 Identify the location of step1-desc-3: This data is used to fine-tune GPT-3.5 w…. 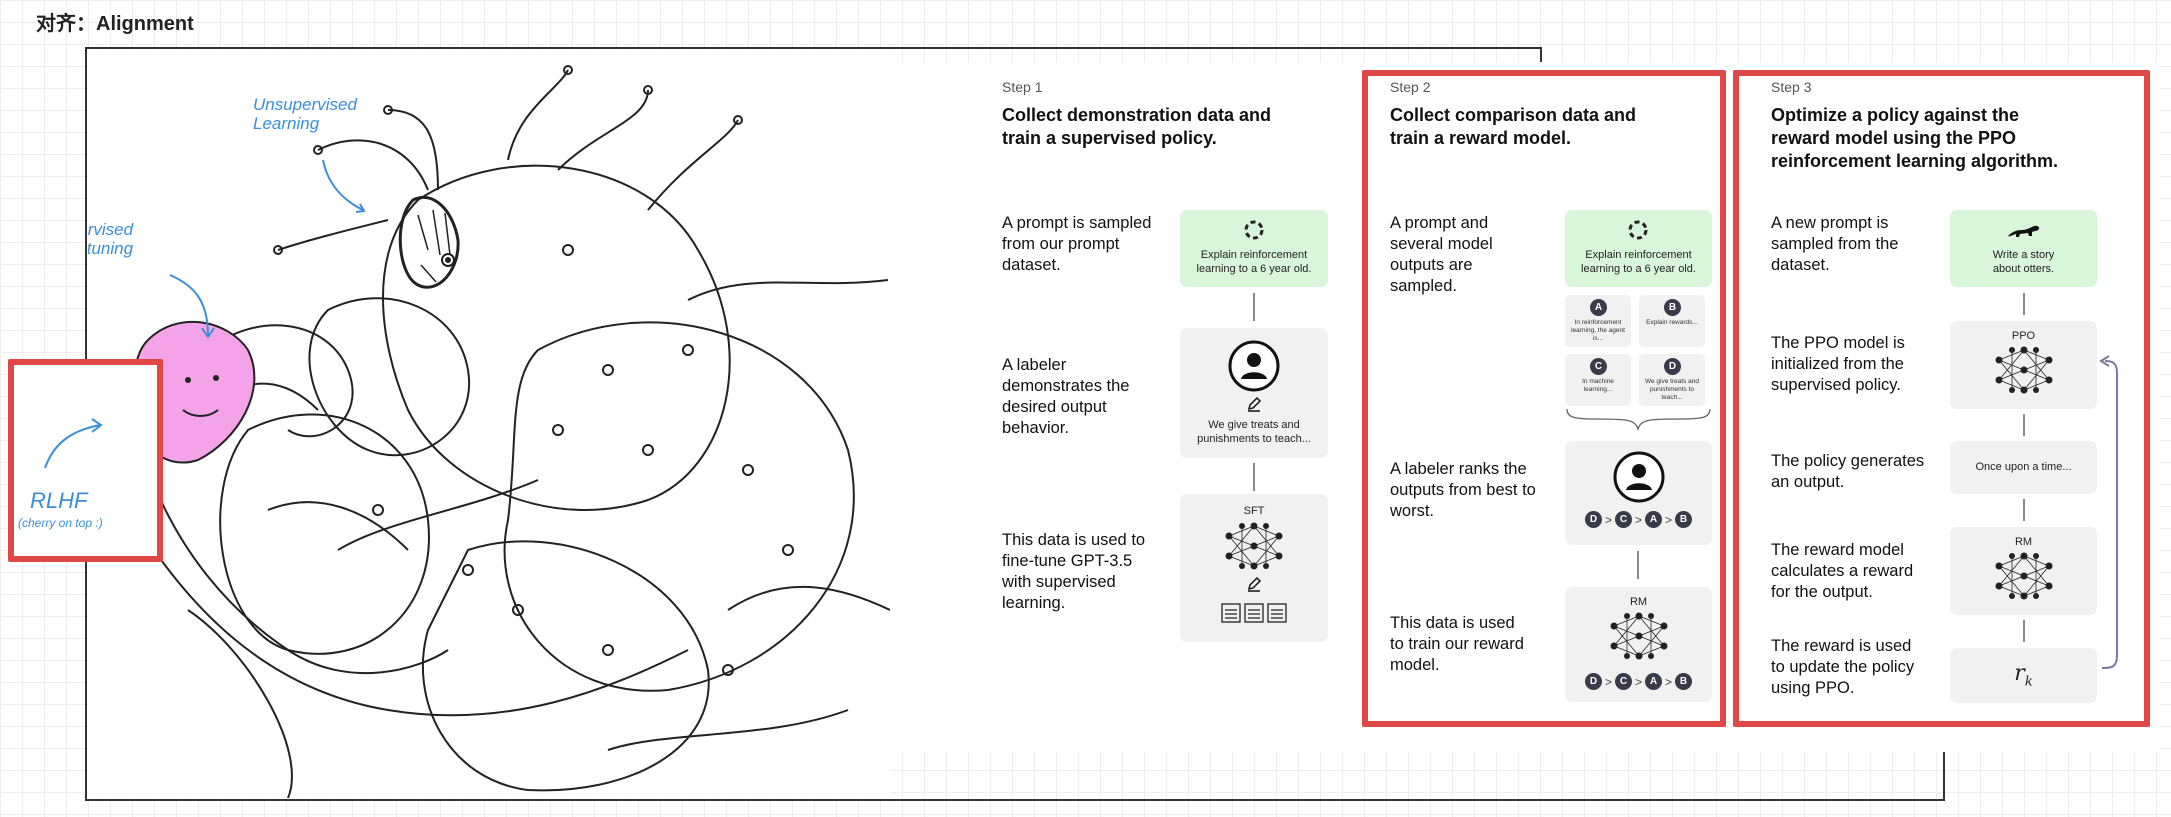
(1074, 571).